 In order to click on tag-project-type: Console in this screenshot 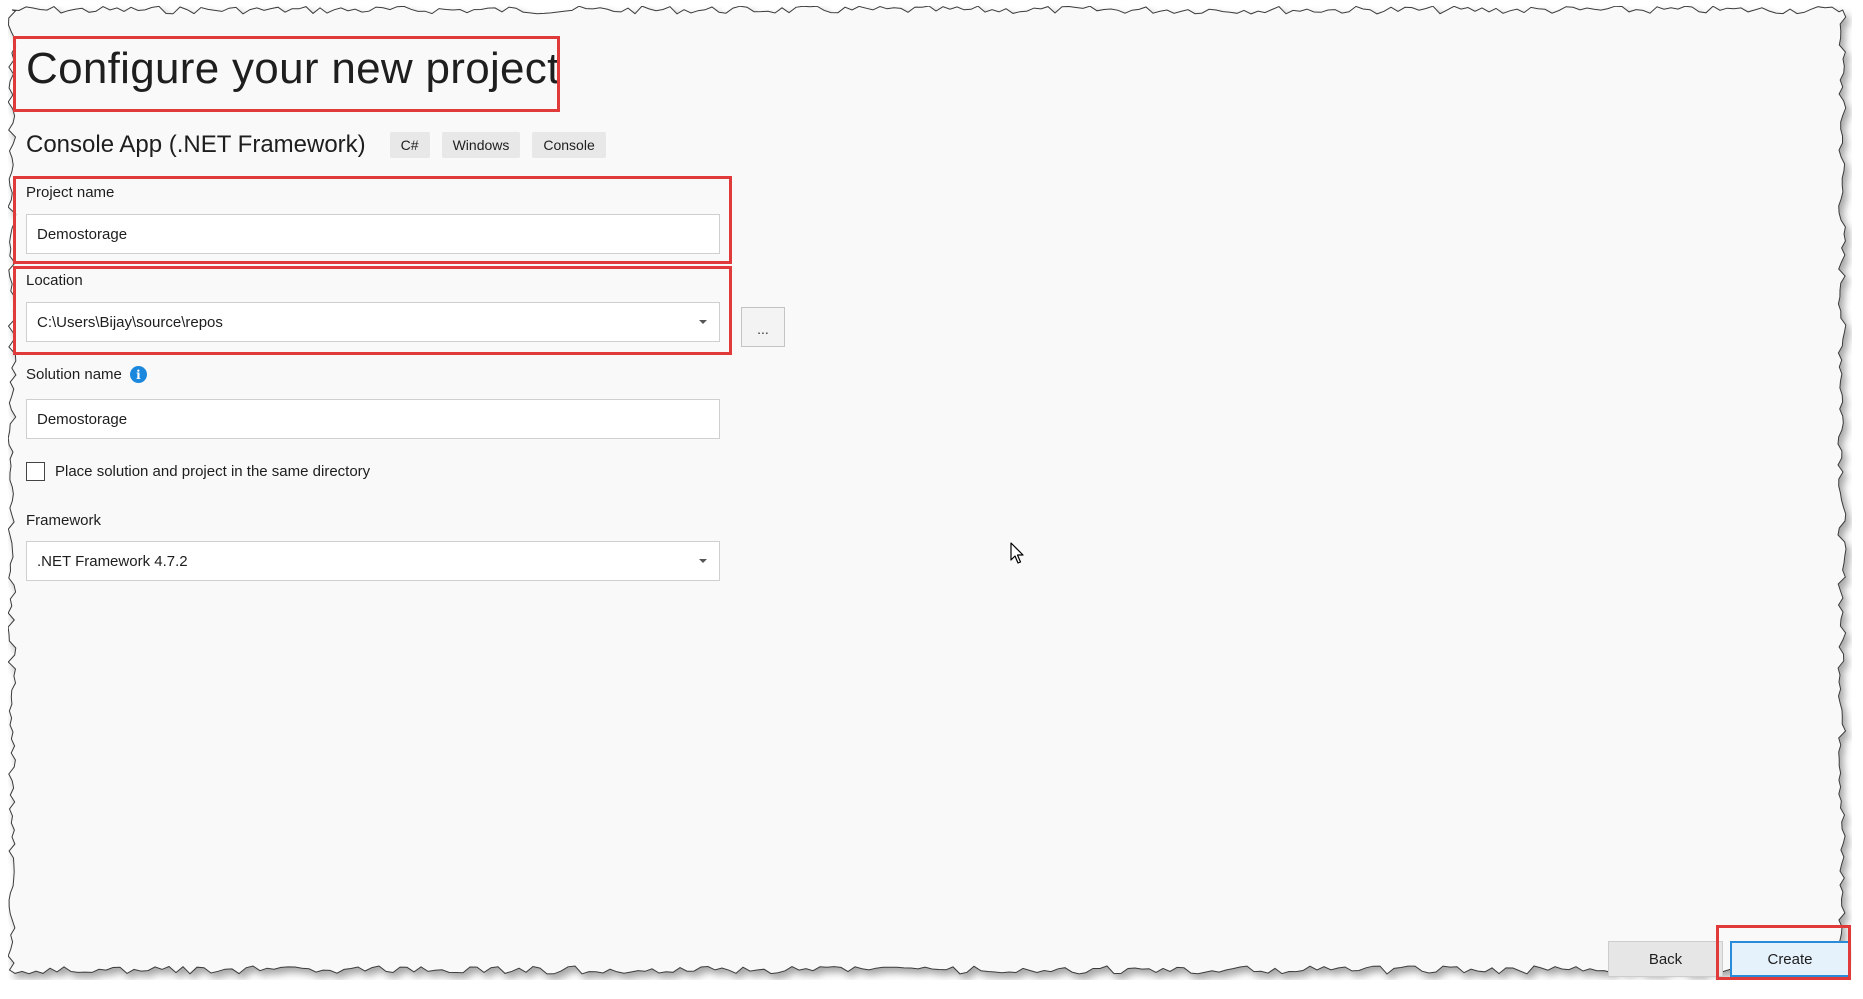, I will do `click(569, 145)`.